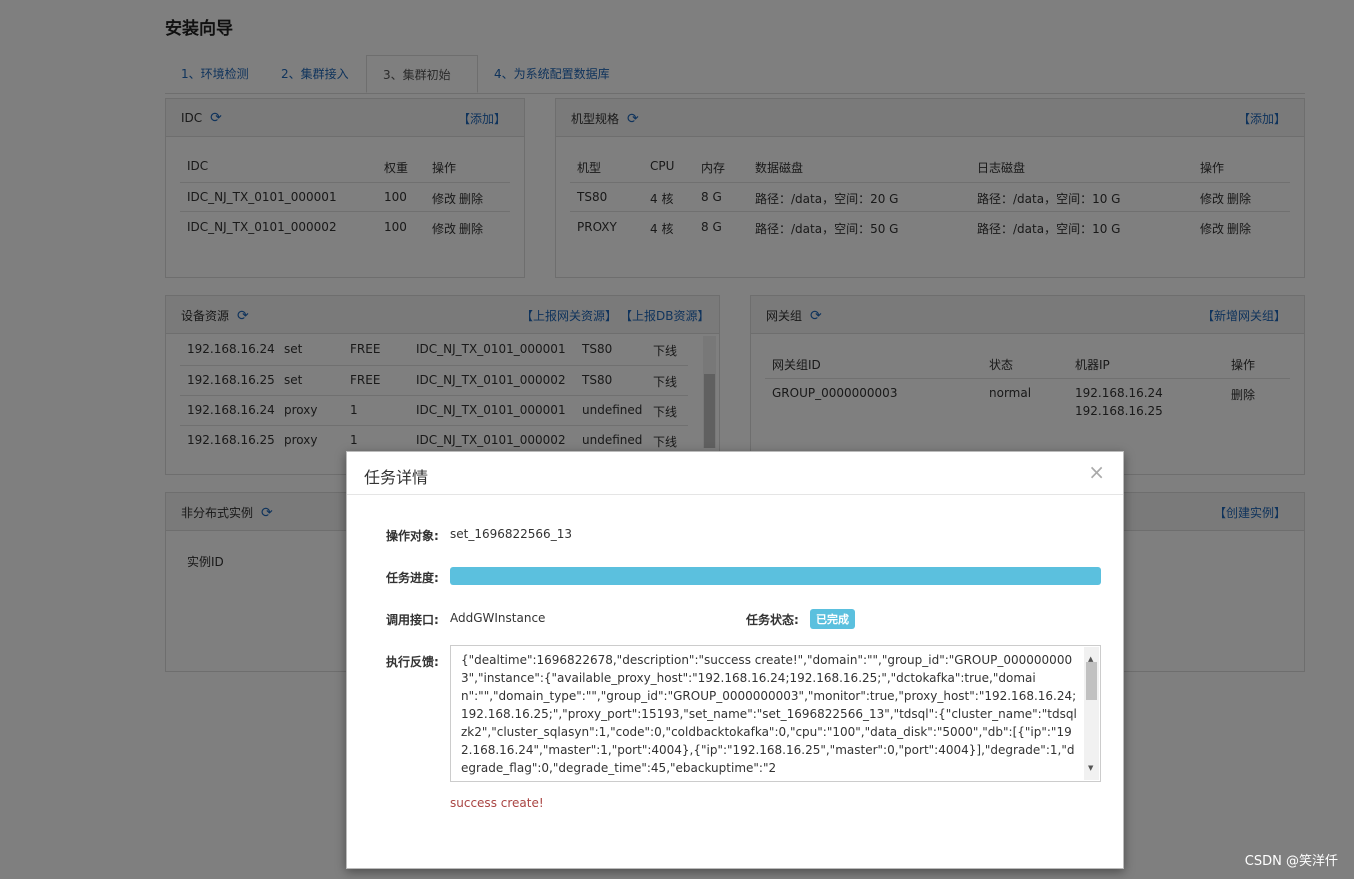  I want to click on target-label: 操作对象:, so click(412, 536).